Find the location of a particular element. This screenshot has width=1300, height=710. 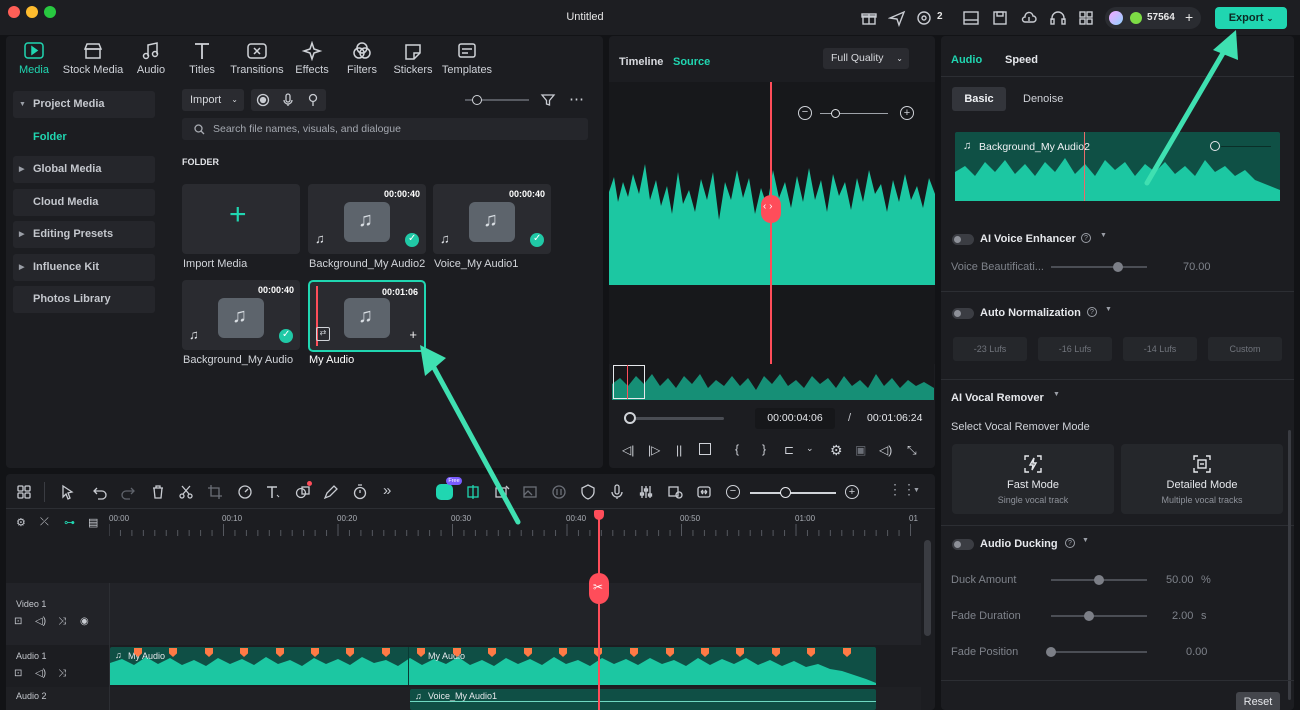

search-input: Search file names, visuals, and dialogue is located at coordinates (385, 129).